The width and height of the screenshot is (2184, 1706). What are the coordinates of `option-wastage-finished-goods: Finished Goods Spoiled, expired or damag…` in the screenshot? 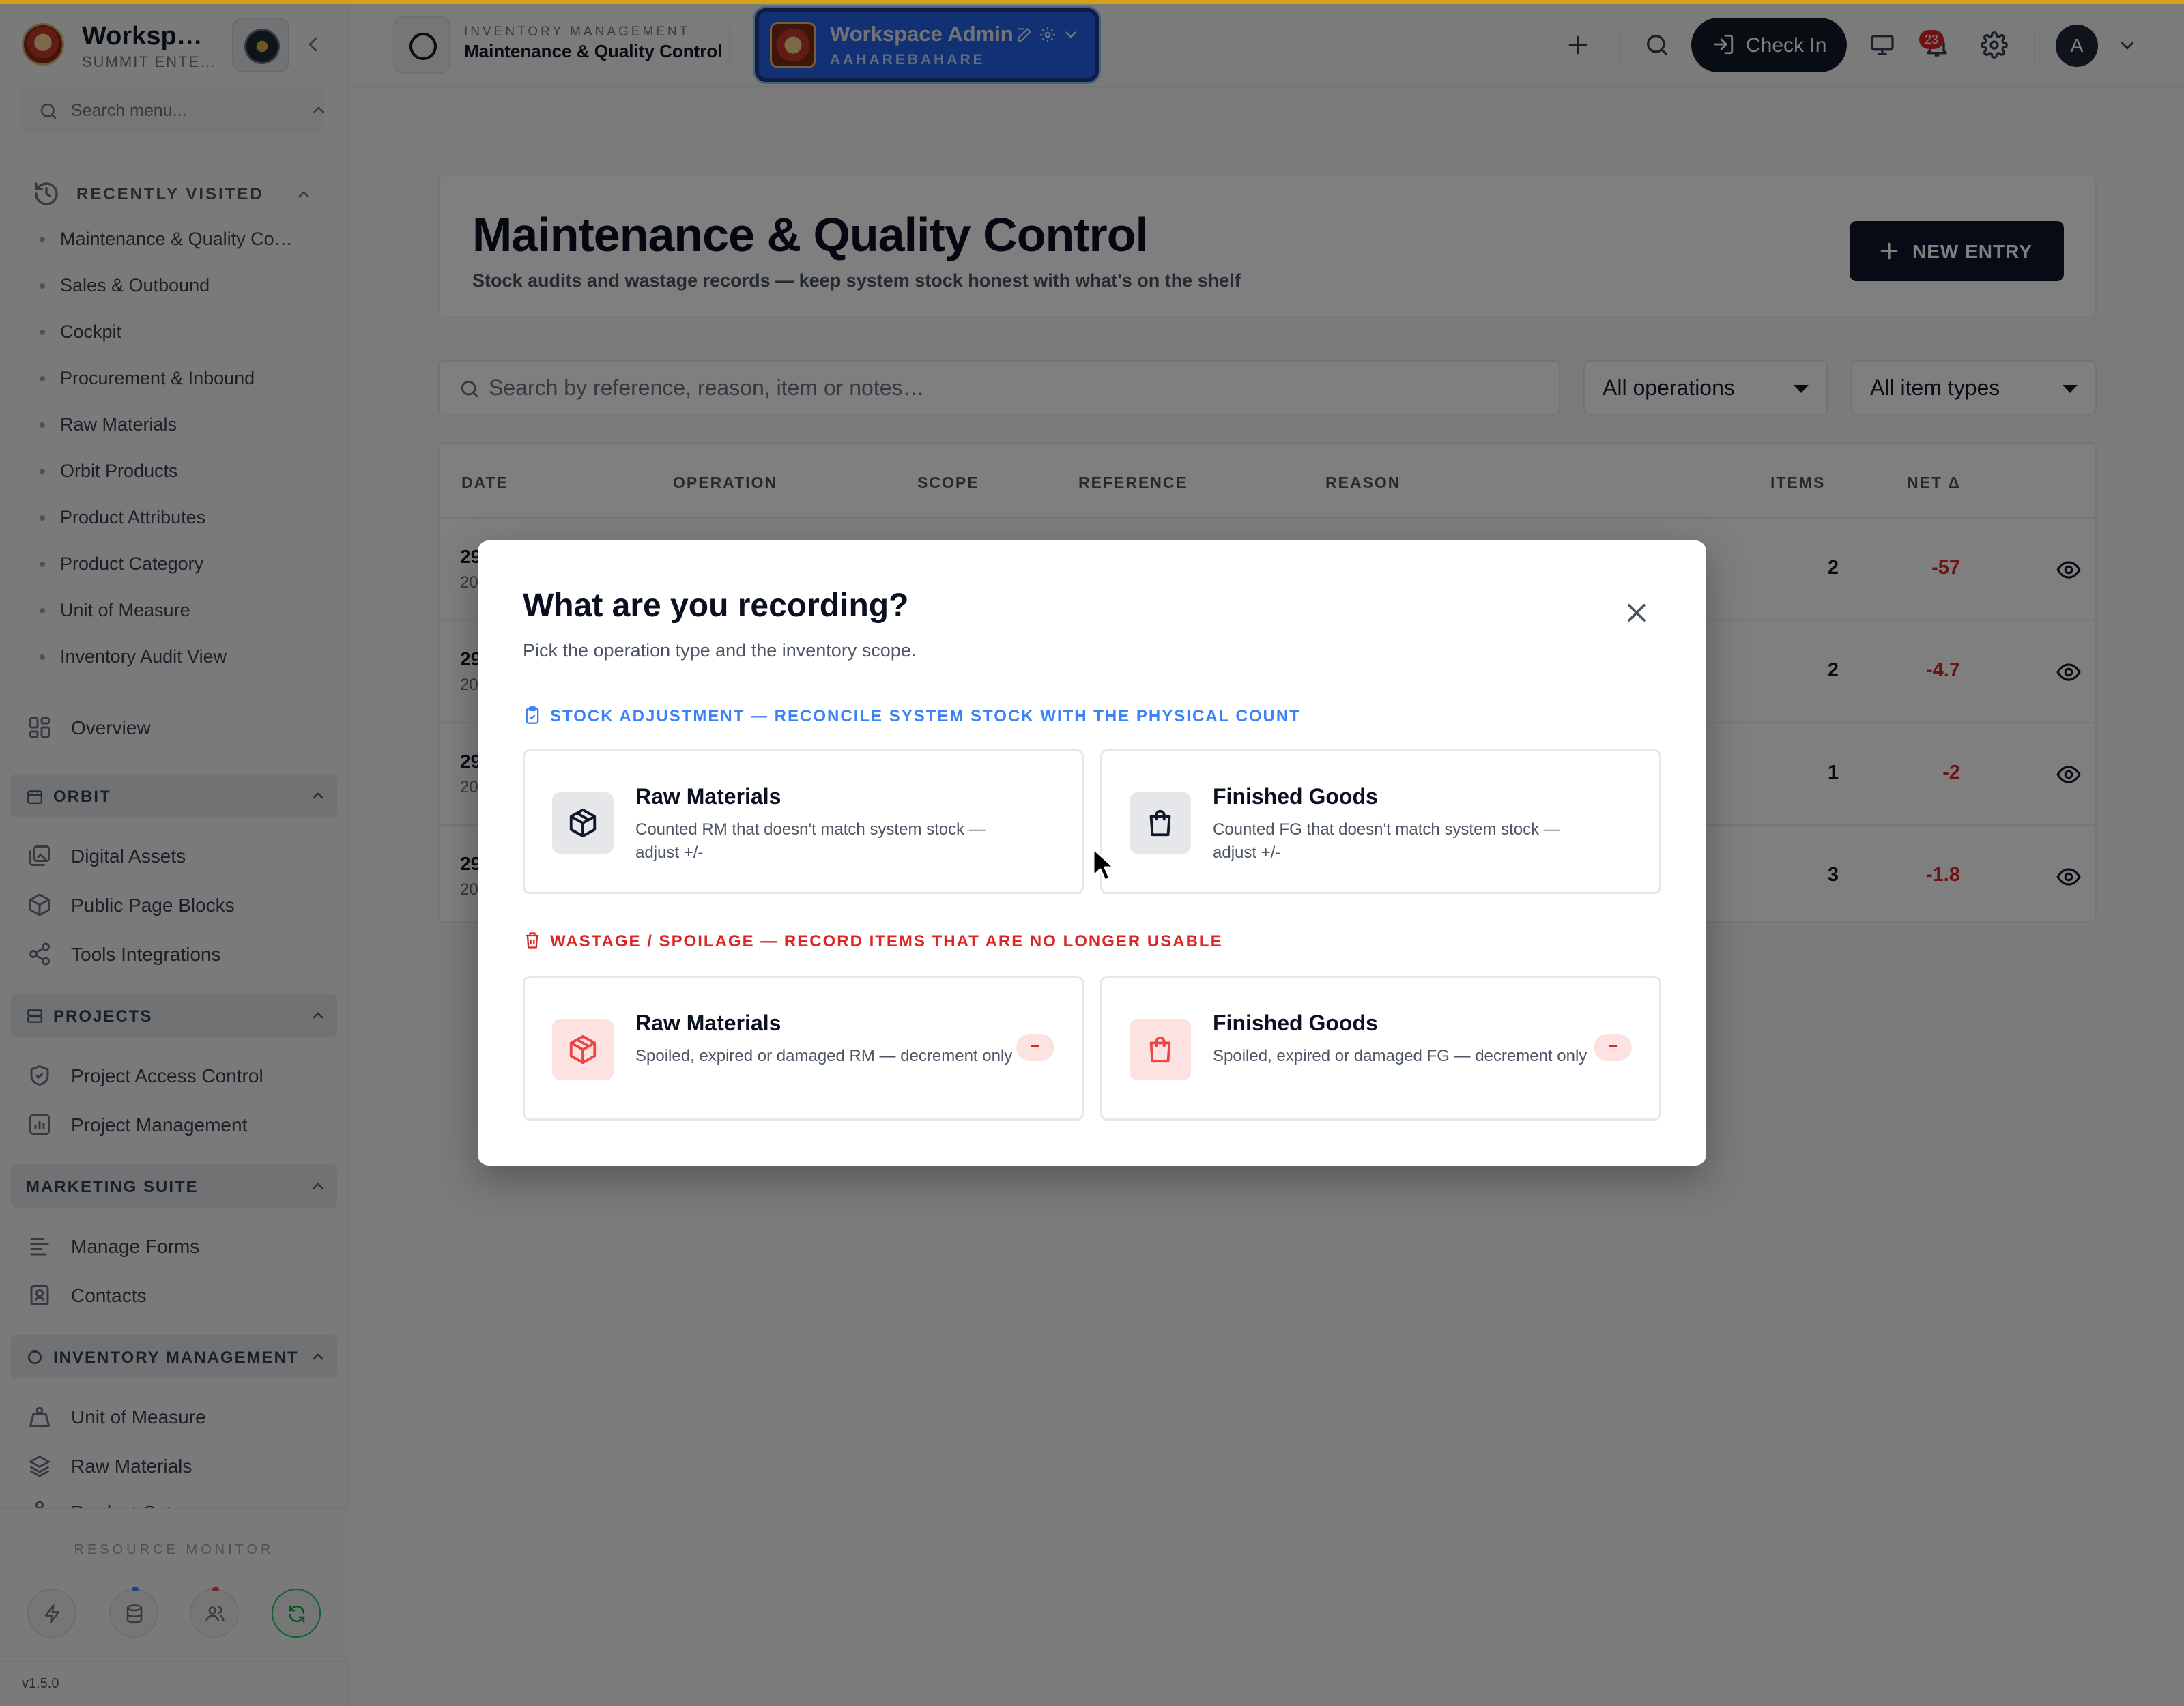 It's located at (1380, 1048).